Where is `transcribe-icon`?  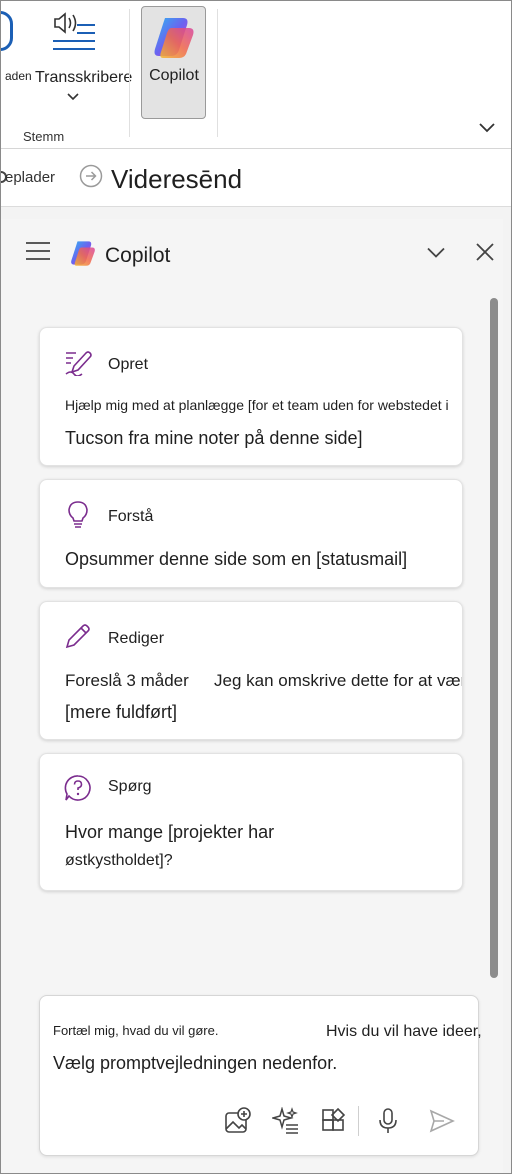
transcribe-icon is located at coordinates (75, 34).